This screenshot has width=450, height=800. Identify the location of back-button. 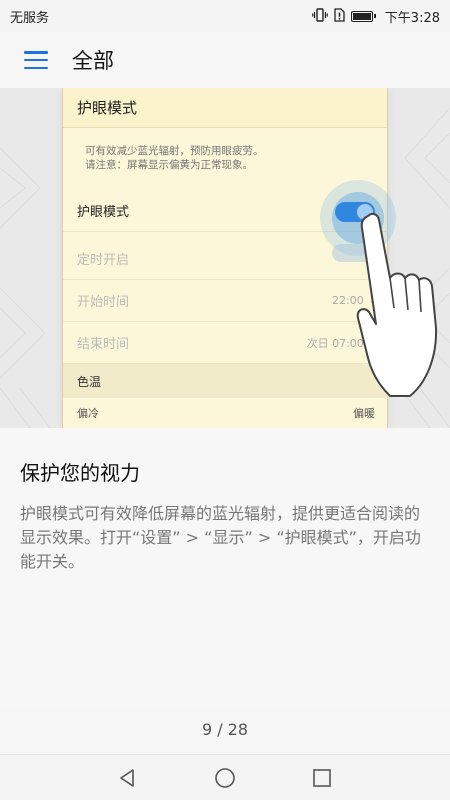
(128, 778).